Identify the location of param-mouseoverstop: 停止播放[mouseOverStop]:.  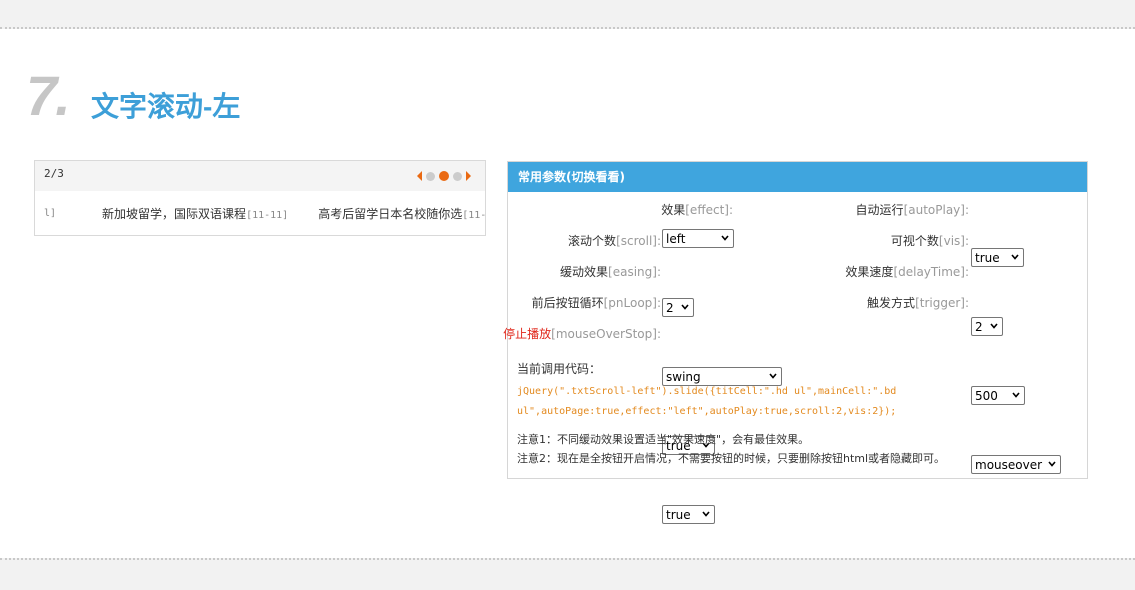
(582, 333).